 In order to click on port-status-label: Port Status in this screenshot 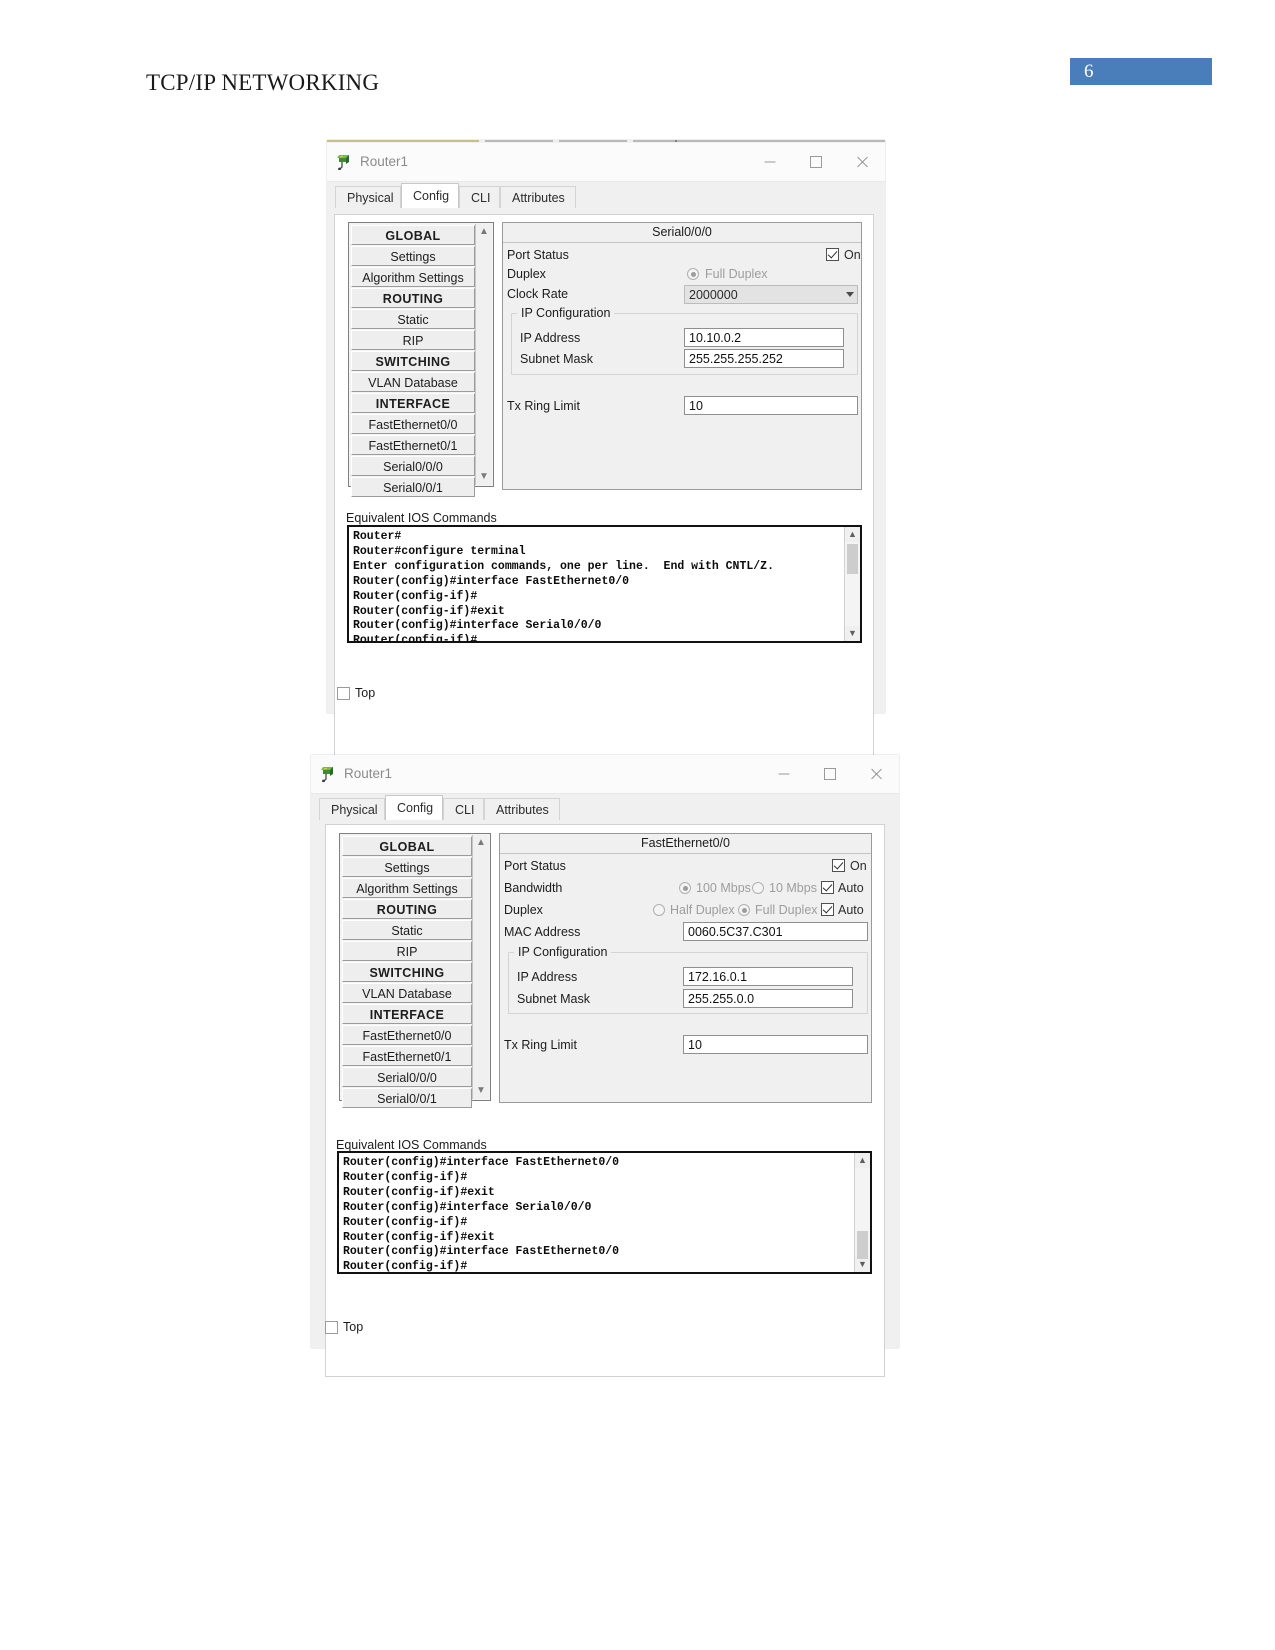, I will do `click(535, 866)`.